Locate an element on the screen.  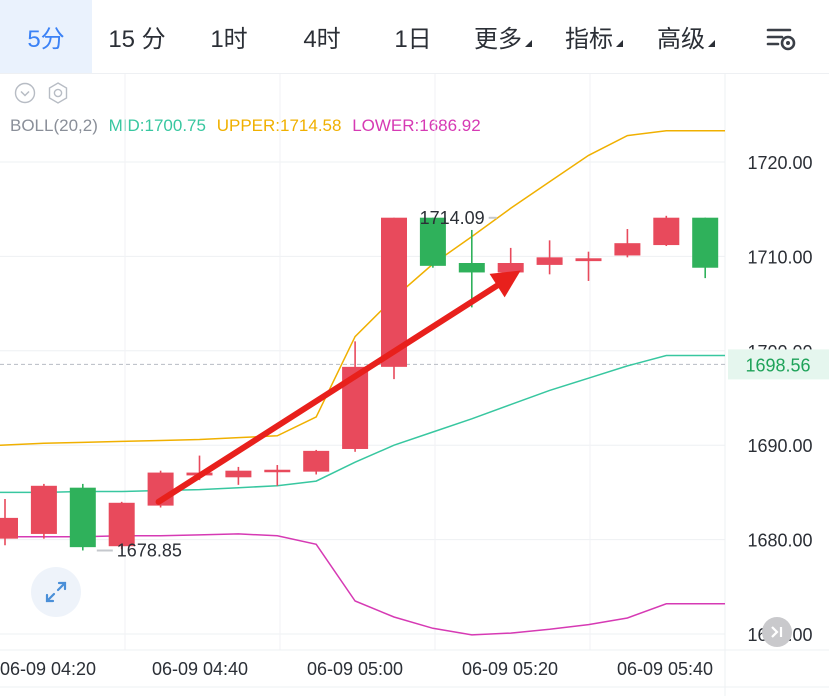
tab-label: 更多 is located at coordinates (498, 39).